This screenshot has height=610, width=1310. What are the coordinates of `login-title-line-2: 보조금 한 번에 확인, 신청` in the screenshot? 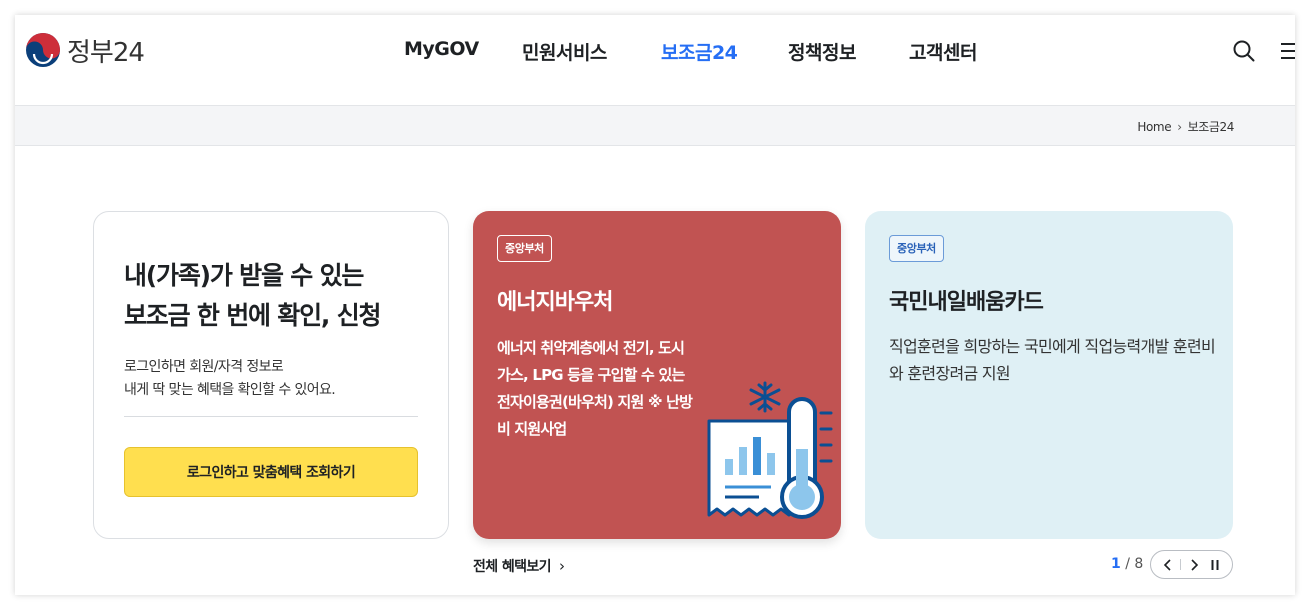 It's located at (253, 315).